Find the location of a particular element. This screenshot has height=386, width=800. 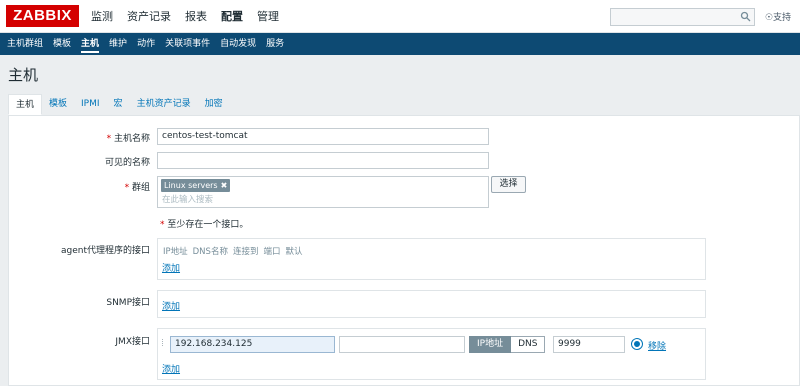

subnav-discovery: 自动发现 is located at coordinates (238, 44).